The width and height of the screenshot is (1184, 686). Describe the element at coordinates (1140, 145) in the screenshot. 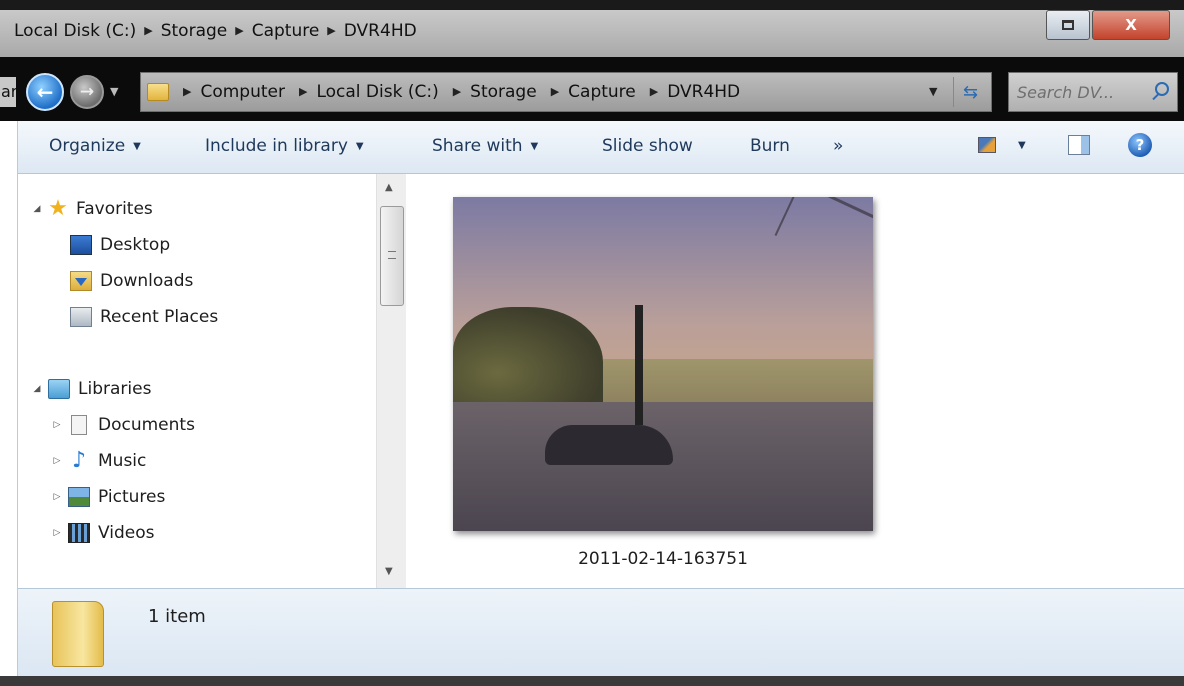

I see `help-icon: ?` at that location.